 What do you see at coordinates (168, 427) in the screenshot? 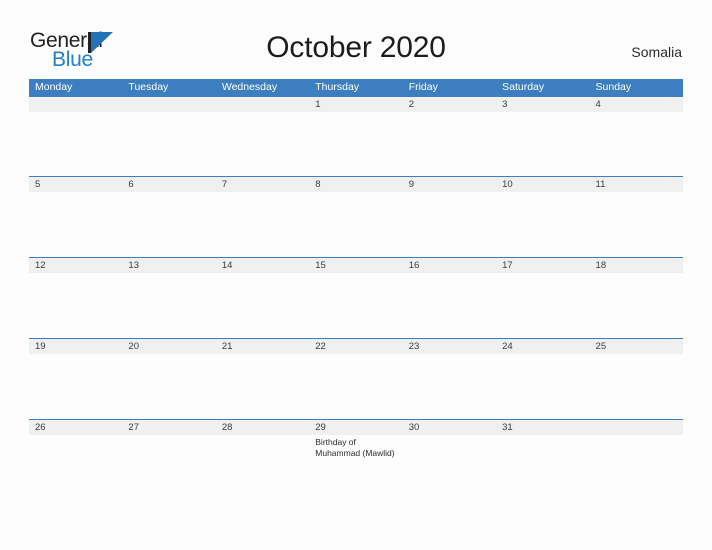
I see `day-number: 27` at bounding box center [168, 427].